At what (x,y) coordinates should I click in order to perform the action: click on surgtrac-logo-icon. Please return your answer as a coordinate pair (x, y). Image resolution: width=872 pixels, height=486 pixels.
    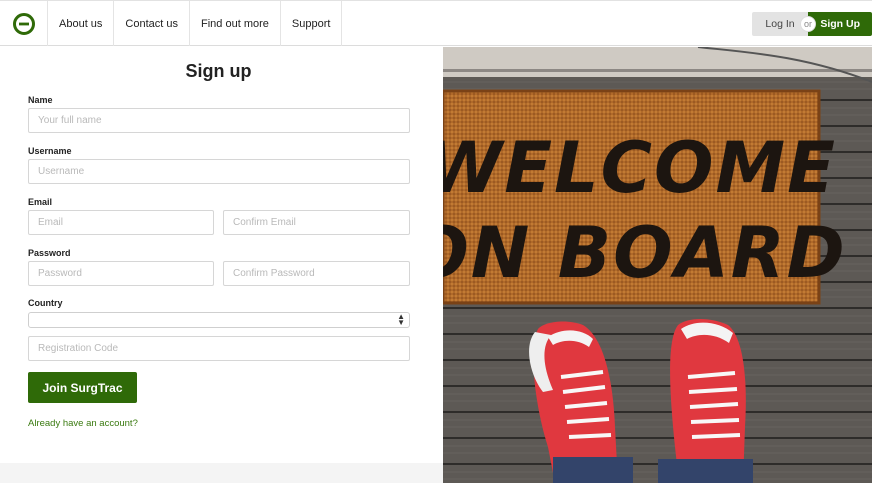
    Looking at the image, I should click on (23, 23).